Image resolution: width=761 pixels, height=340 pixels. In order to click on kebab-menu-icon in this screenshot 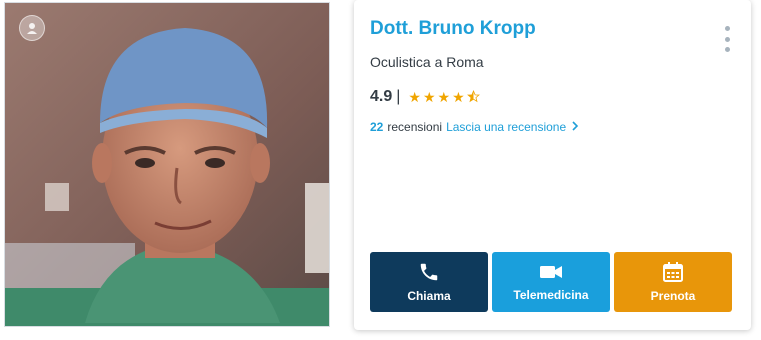, I will do `click(727, 39)`.